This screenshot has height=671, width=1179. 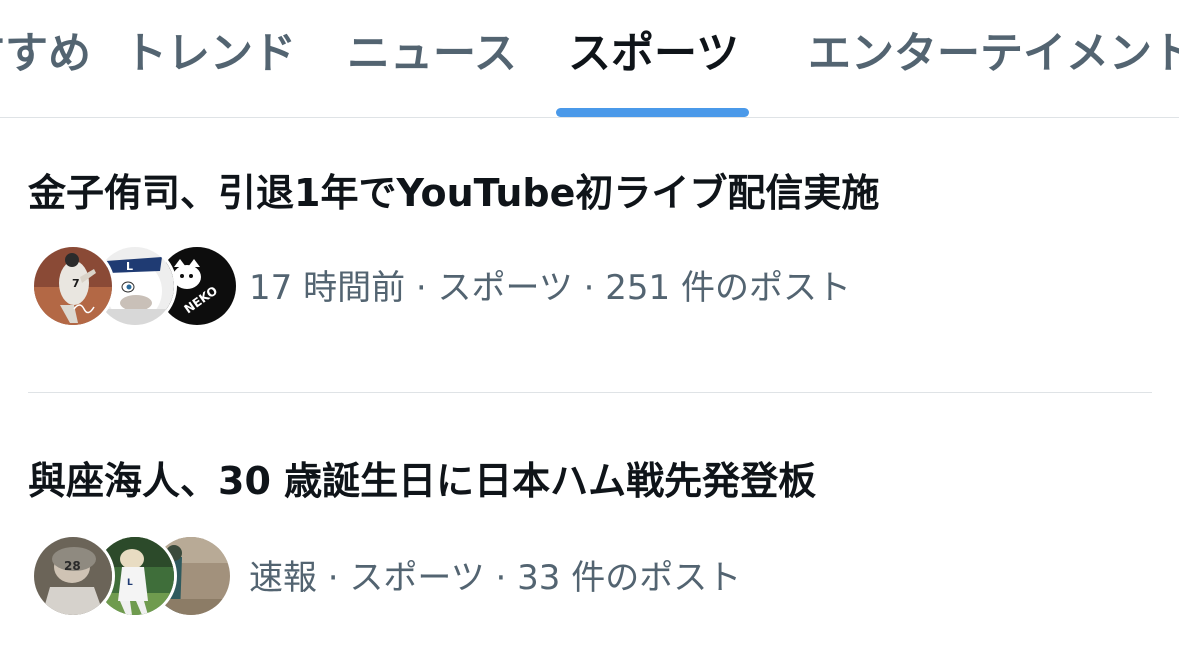 What do you see at coordinates (550, 288) in the screenshot?
I see `trend-meta: 17 時間前 · スポーツ · 251 件のポスト` at bounding box center [550, 288].